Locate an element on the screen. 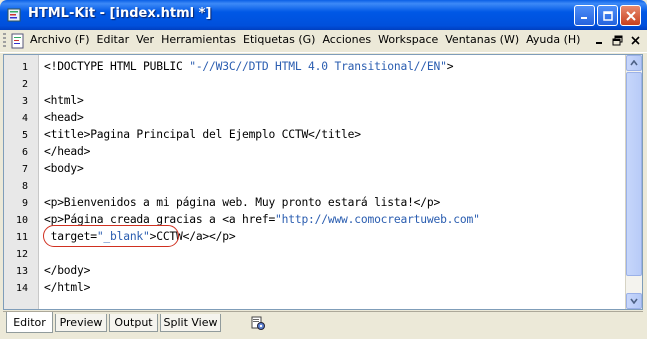  code-text: <html> is located at coordinates (64, 100).